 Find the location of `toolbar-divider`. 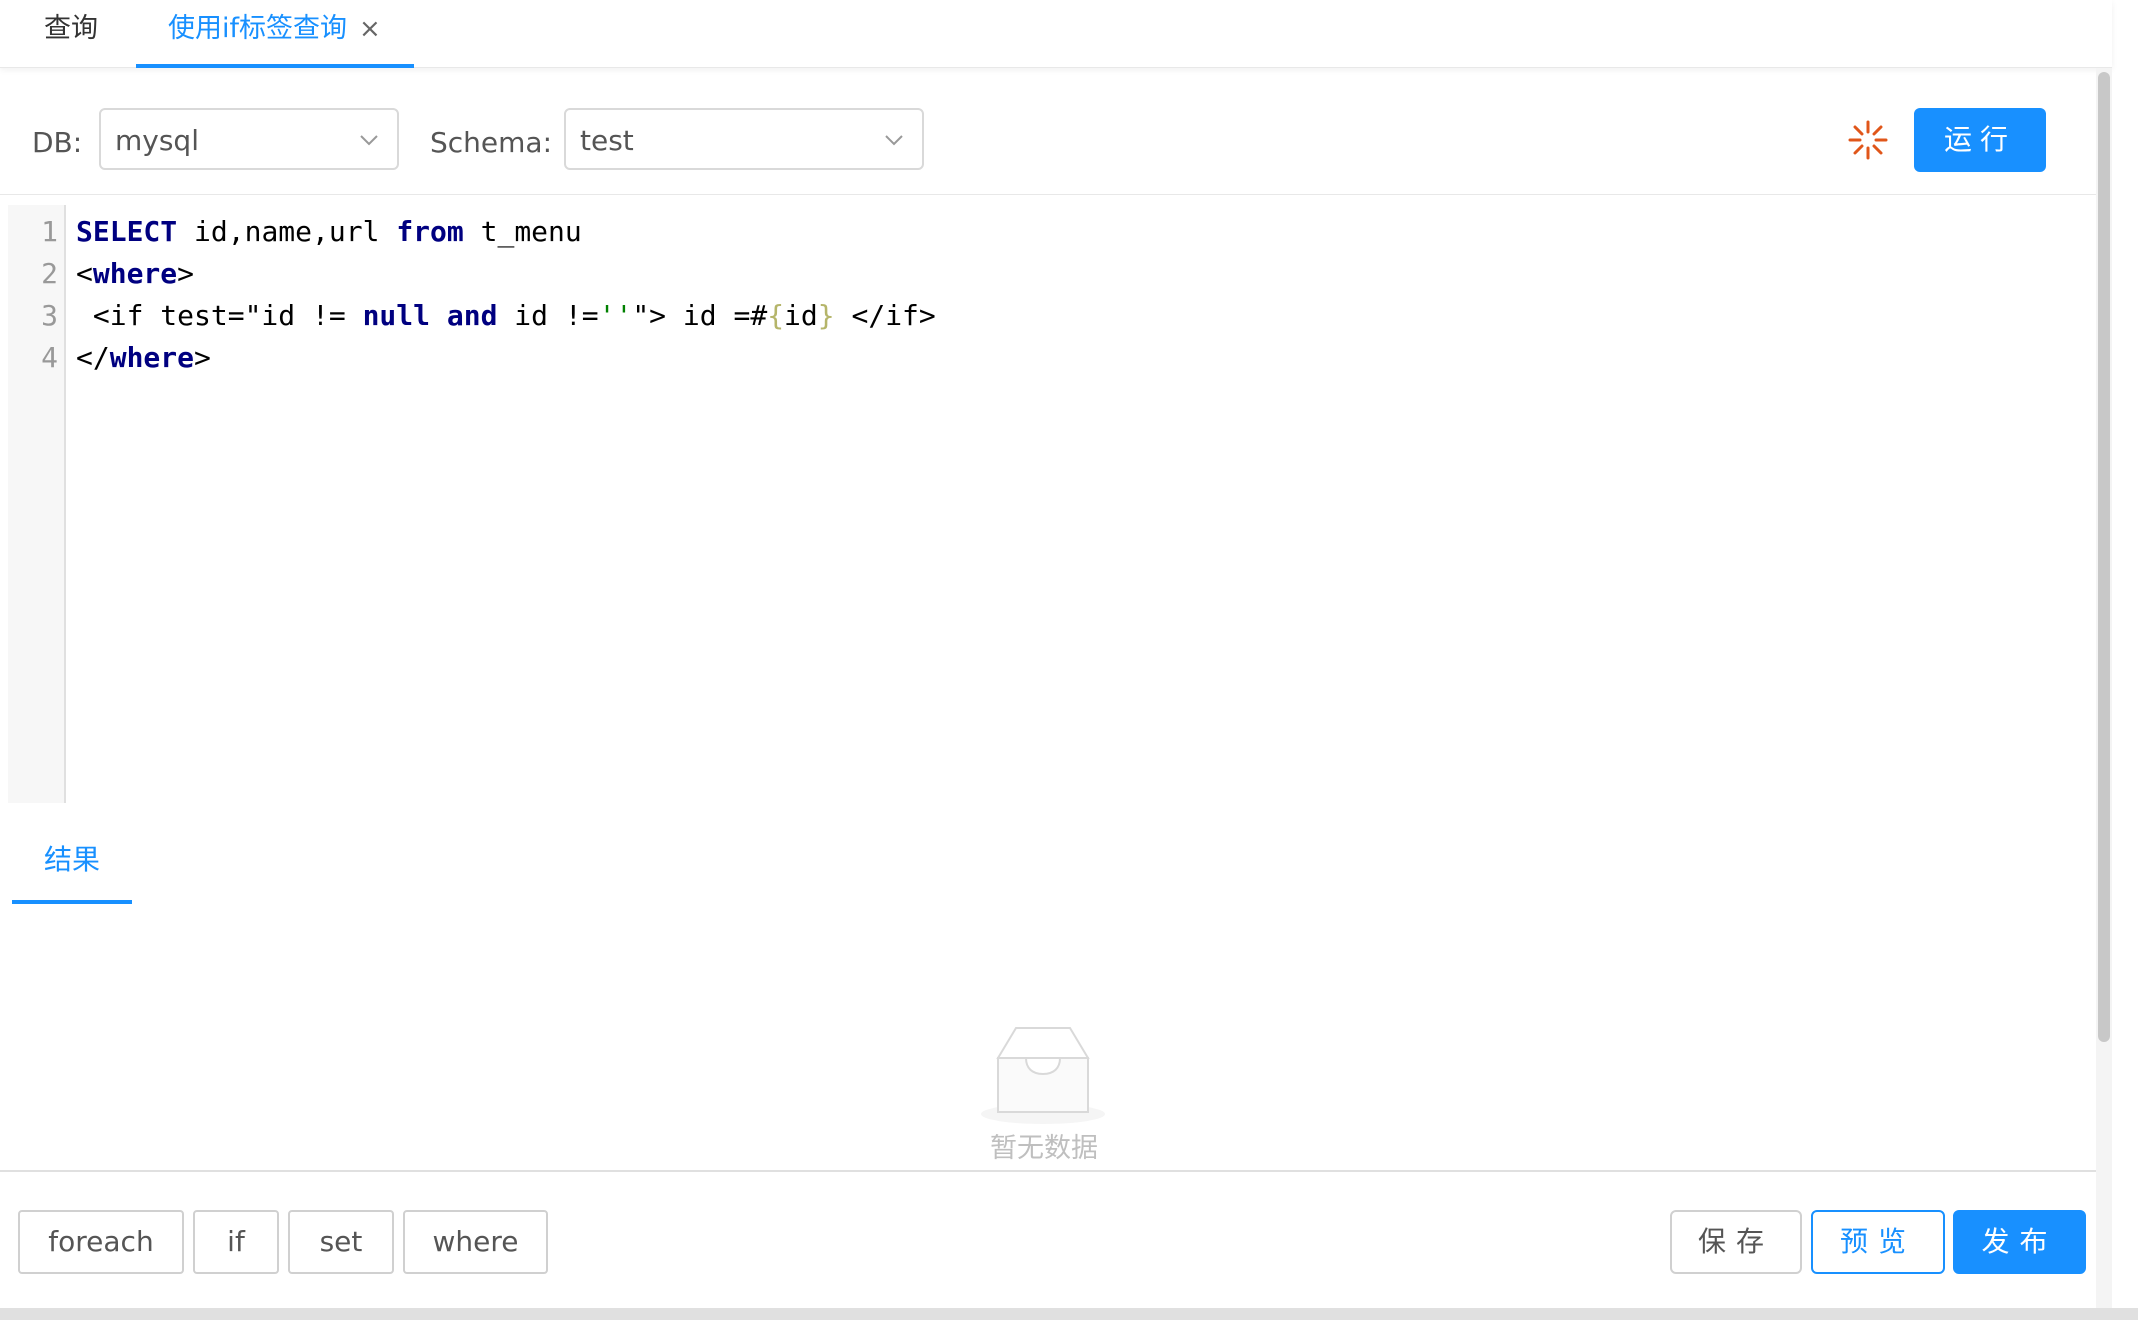

toolbar-divider is located at coordinates (1048, 194).